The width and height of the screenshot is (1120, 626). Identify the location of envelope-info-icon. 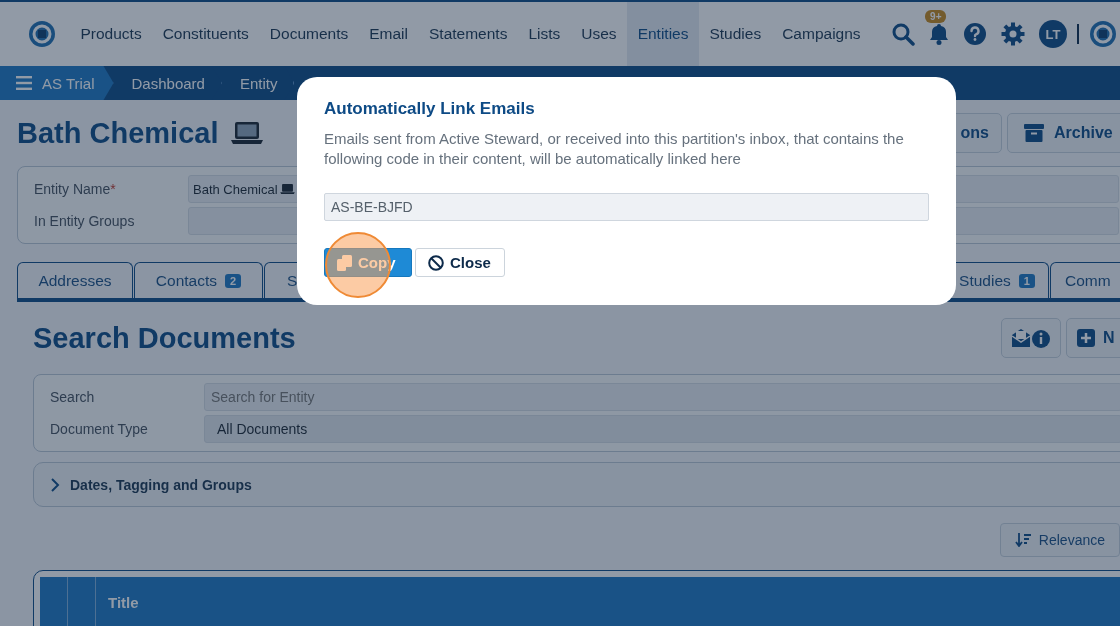
(1031, 338).